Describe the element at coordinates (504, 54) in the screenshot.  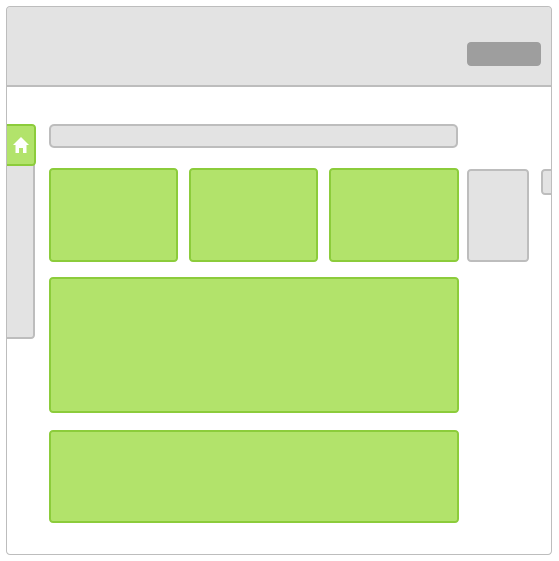
I see `title-bar-button` at that location.